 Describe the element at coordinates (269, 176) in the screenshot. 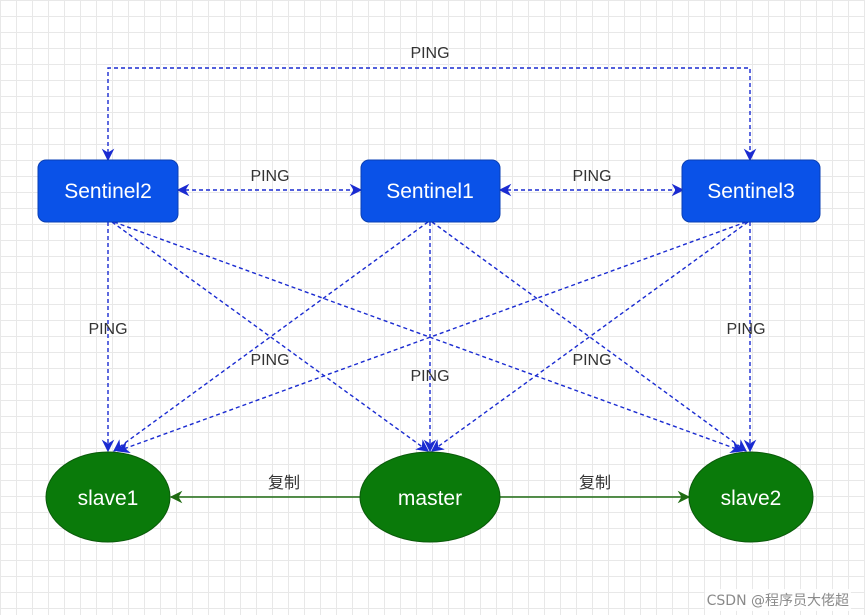

I see `edge-label-ping-s2-s1: PING` at that location.